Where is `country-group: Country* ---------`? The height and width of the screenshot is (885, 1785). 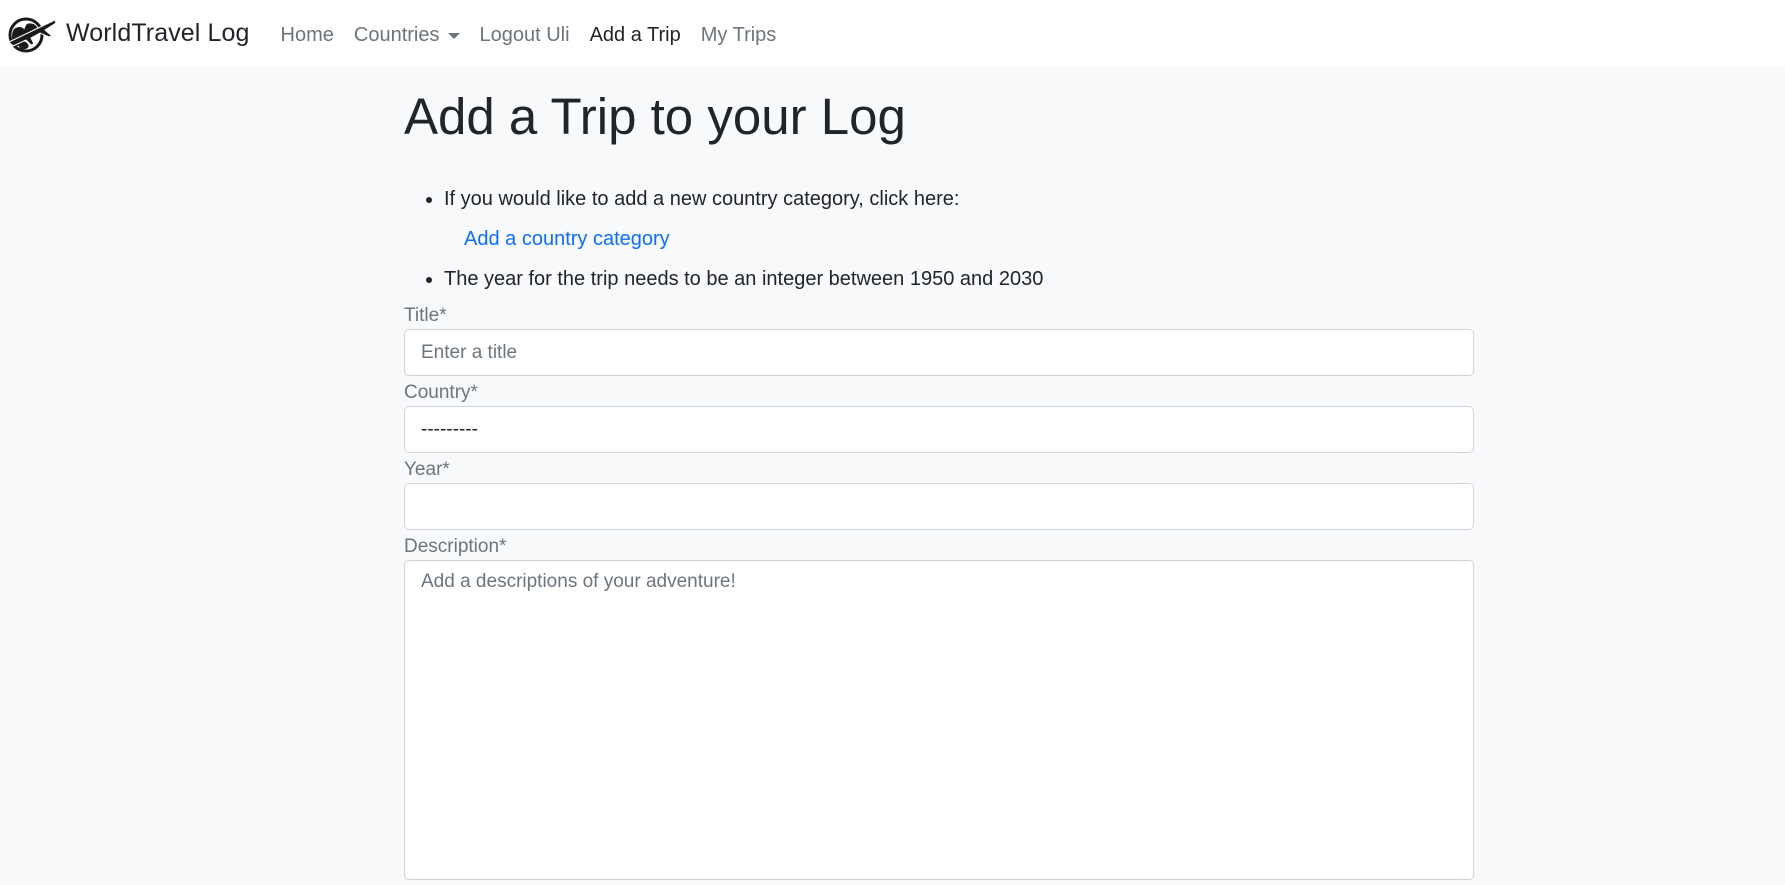
country-group: Country* --------- is located at coordinates (939, 417).